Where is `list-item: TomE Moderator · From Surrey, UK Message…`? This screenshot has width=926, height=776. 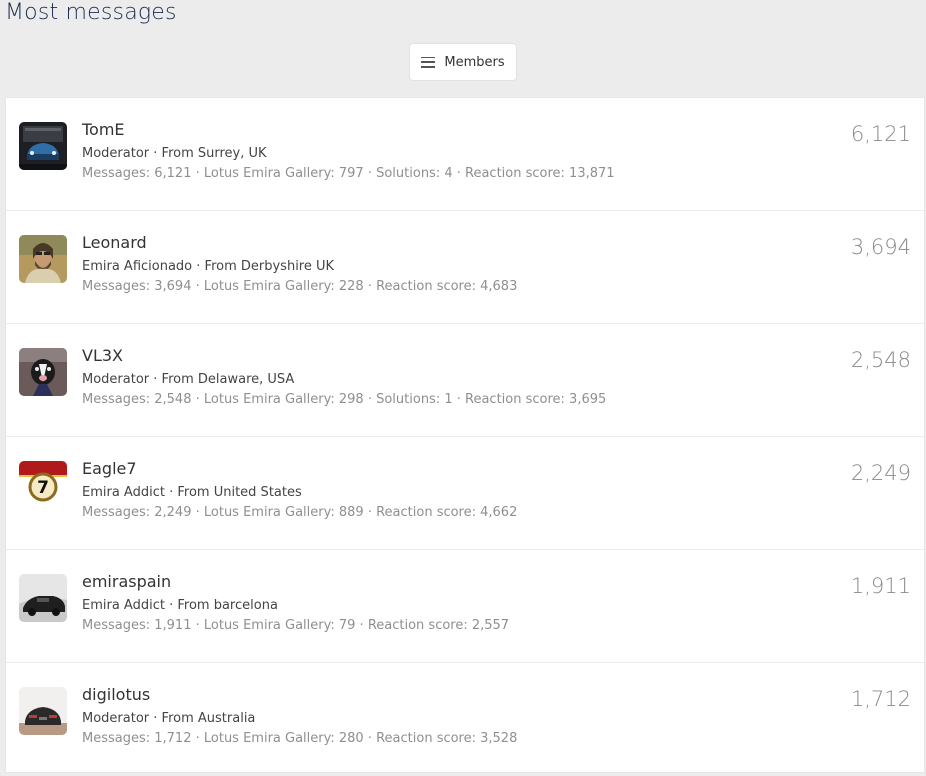
list-item: TomE Moderator · From Surrey, UK Message… is located at coordinates (465, 154).